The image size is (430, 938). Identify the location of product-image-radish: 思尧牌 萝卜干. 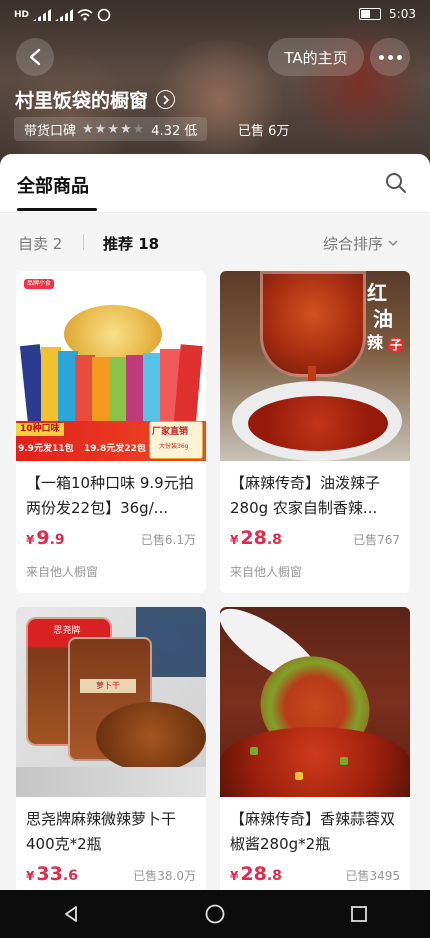
(111, 702).